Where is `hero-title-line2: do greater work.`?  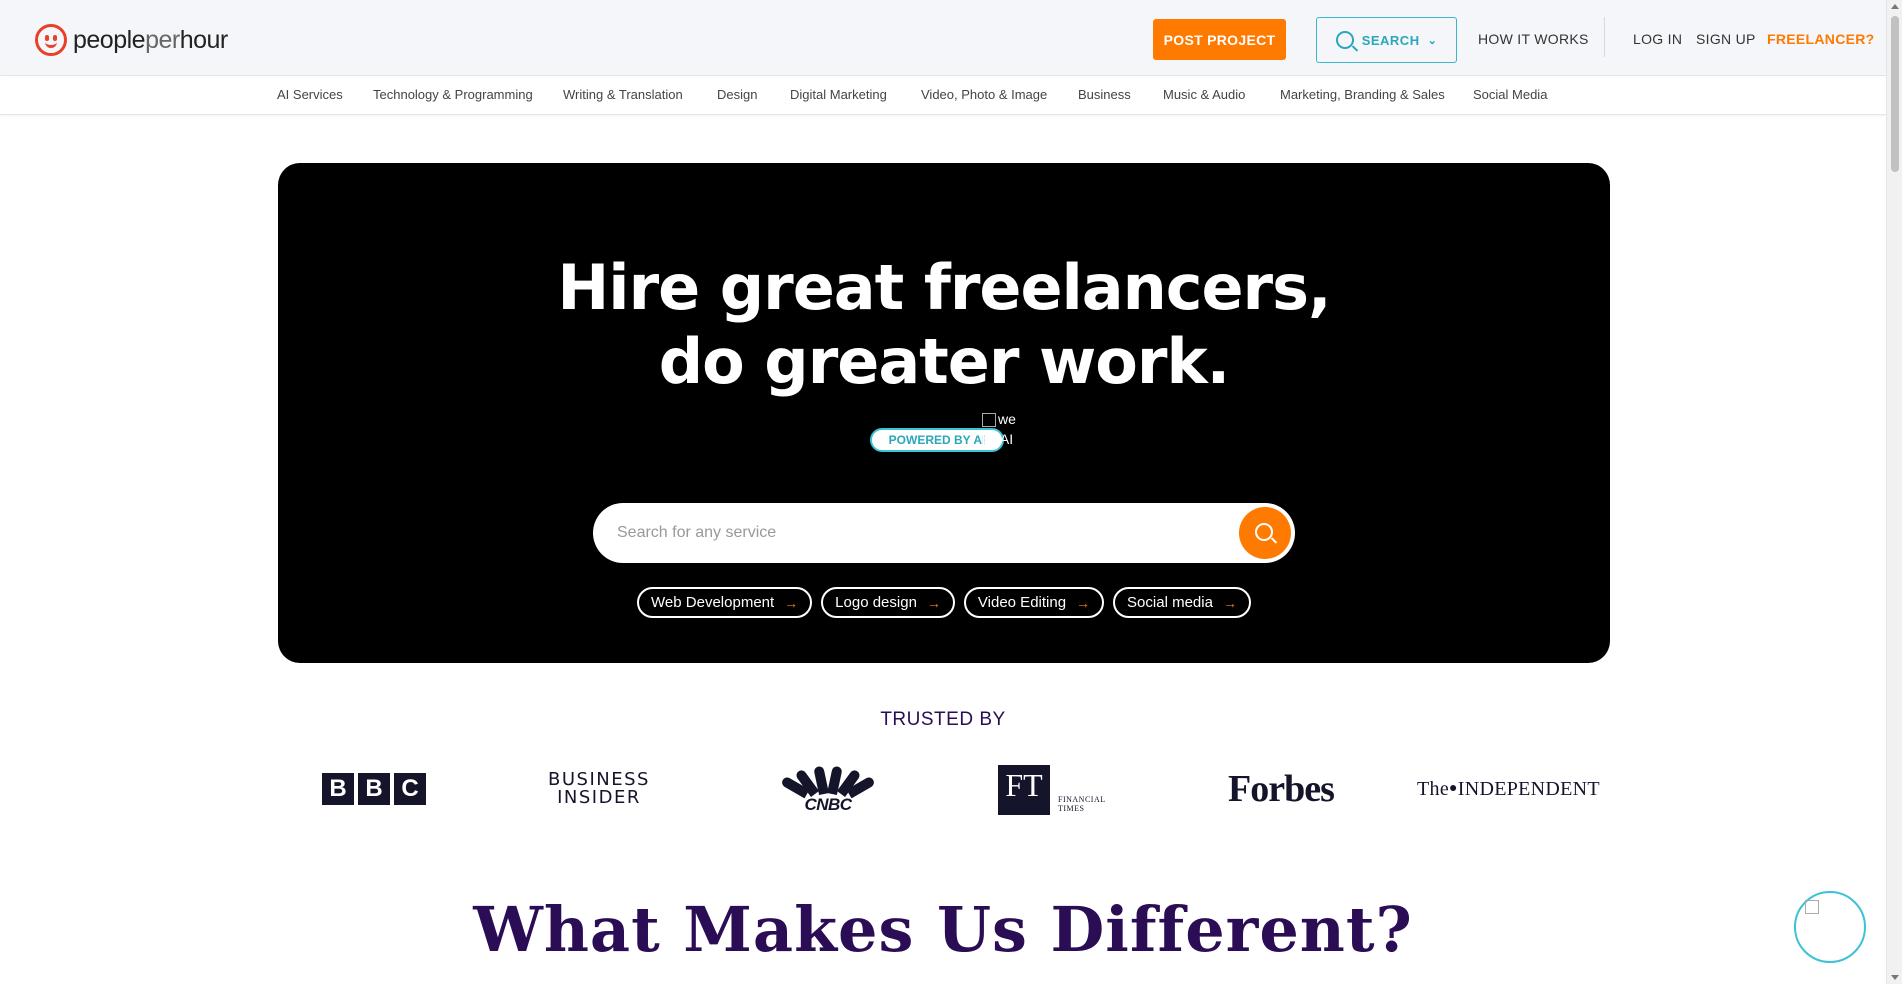
hero-title-line2: do greater work. is located at coordinates (944, 361).